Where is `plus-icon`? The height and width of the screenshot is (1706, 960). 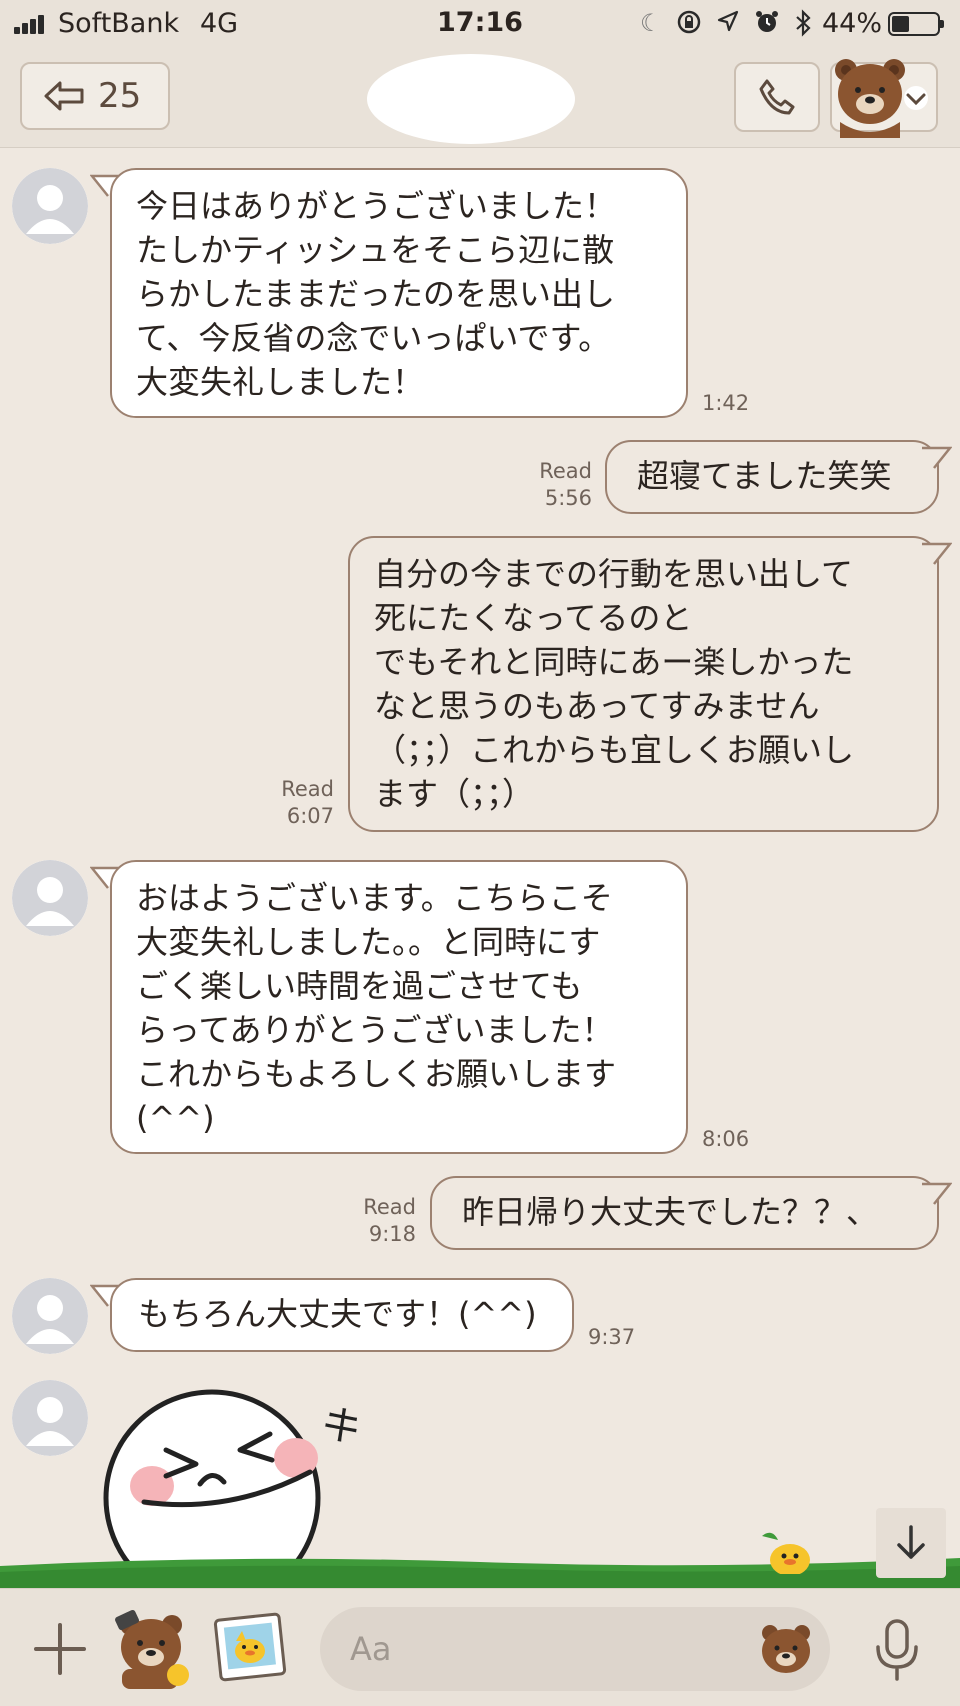 plus-icon is located at coordinates (60, 1649).